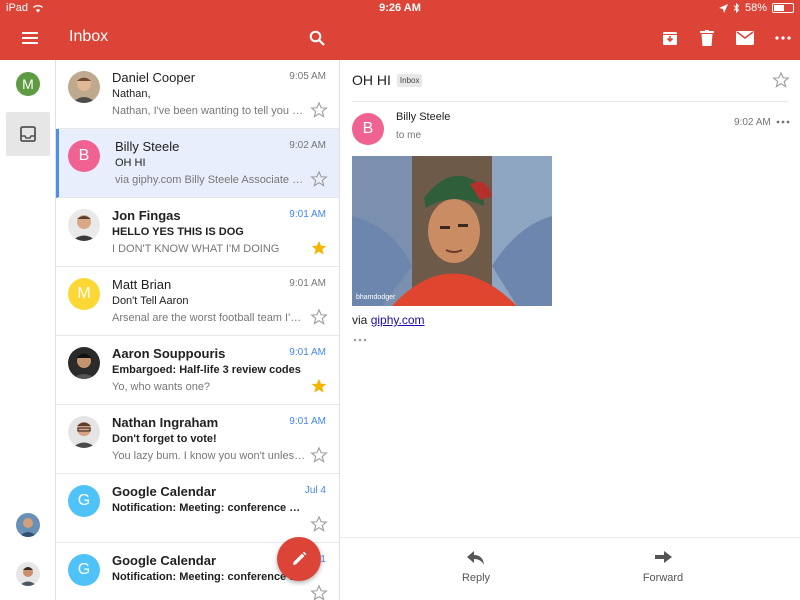 The image size is (800, 600). I want to click on via-prefix: via, so click(360, 320).